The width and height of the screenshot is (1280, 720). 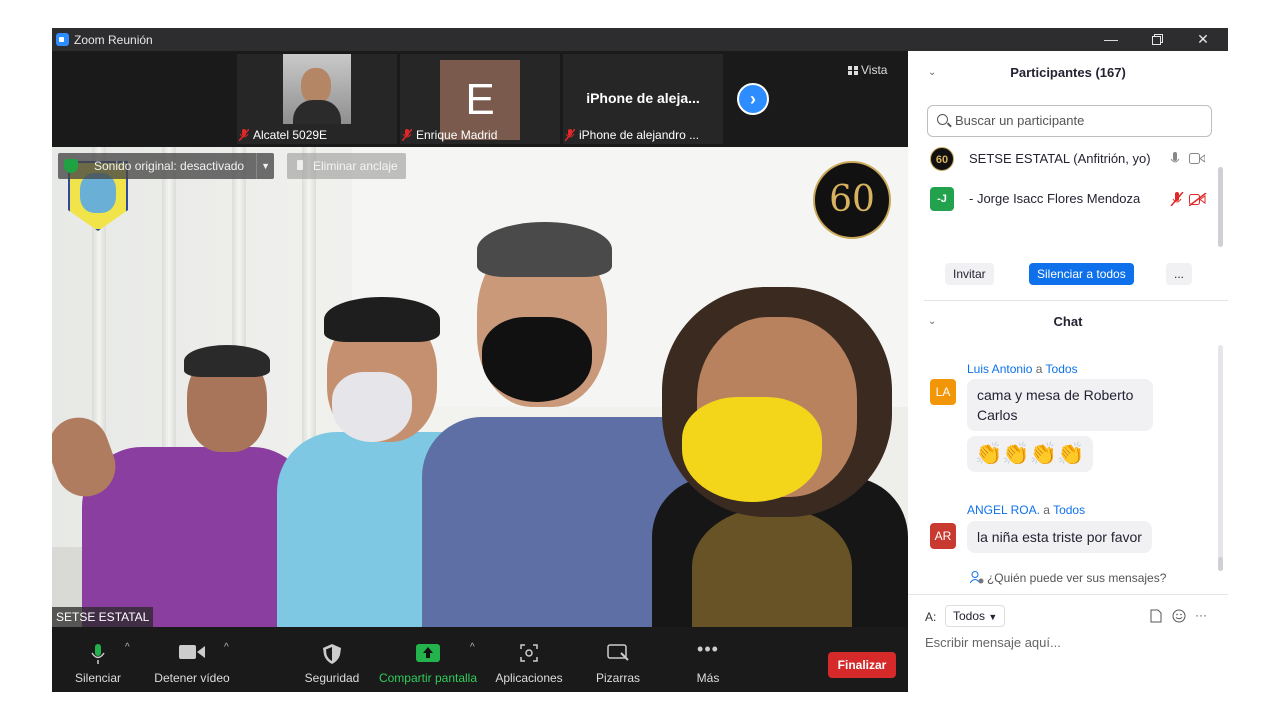 What do you see at coordinates (1179, 616) in the screenshot?
I see `emoji-icon` at bounding box center [1179, 616].